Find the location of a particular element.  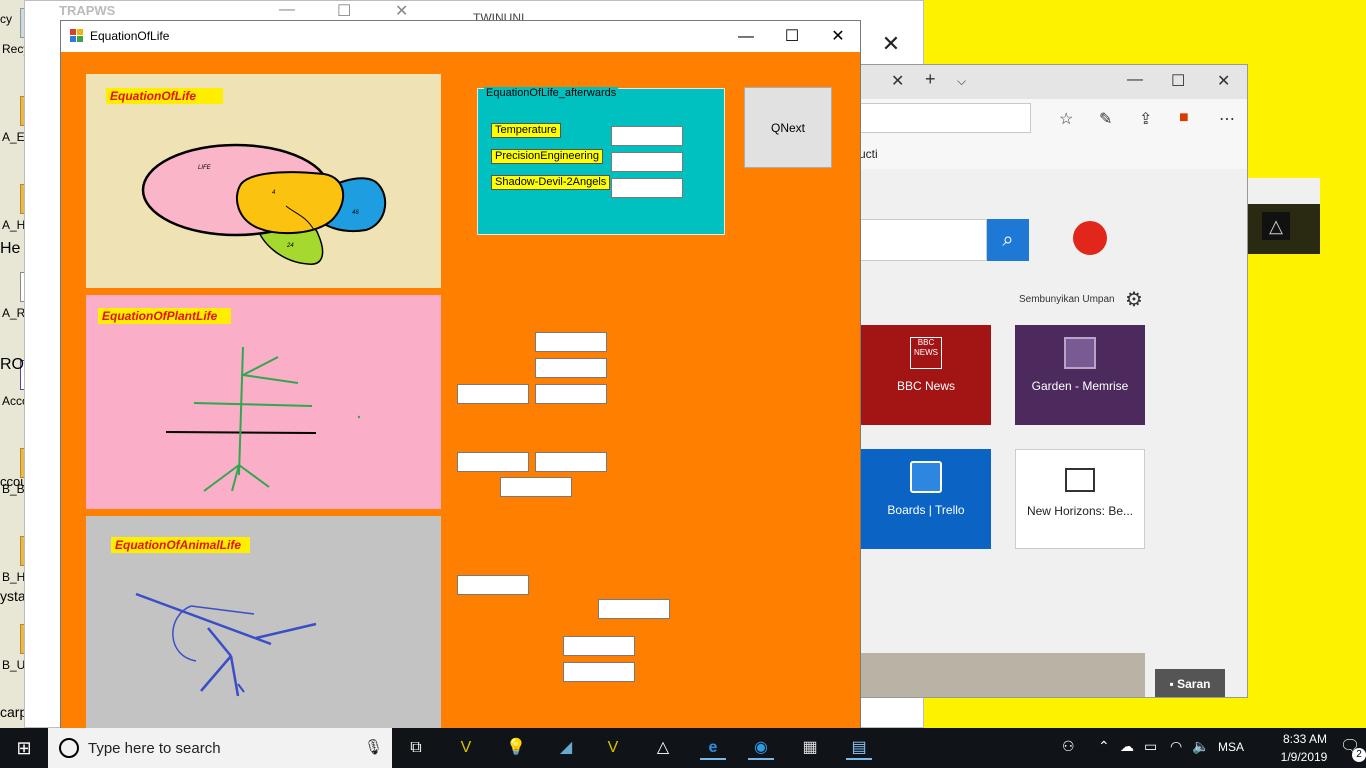

feedback-button: ▪ Saran is located at coordinates (1190, 683).